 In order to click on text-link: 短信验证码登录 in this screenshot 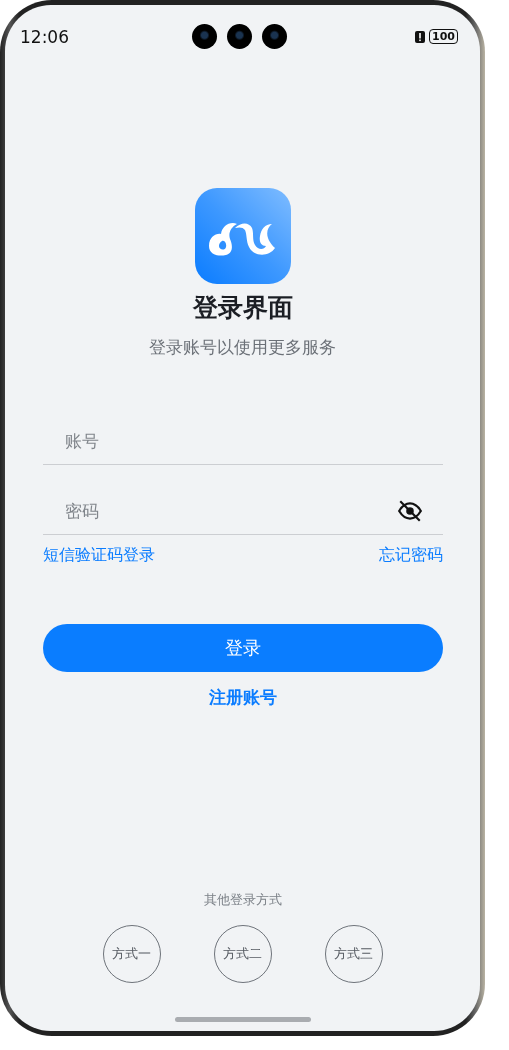, I will do `click(98, 555)`.